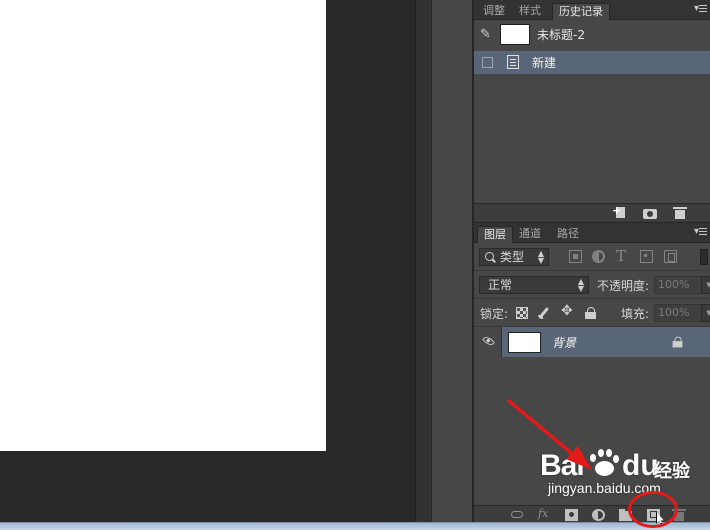  What do you see at coordinates (680, 213) in the screenshot?
I see `trash-icon` at bounding box center [680, 213].